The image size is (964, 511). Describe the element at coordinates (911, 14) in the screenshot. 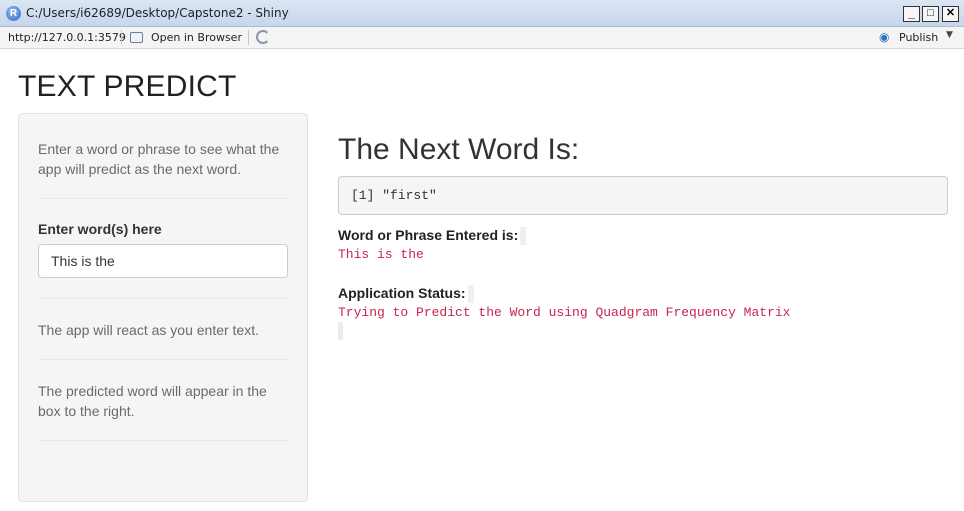

I see `minimize-button: _` at that location.